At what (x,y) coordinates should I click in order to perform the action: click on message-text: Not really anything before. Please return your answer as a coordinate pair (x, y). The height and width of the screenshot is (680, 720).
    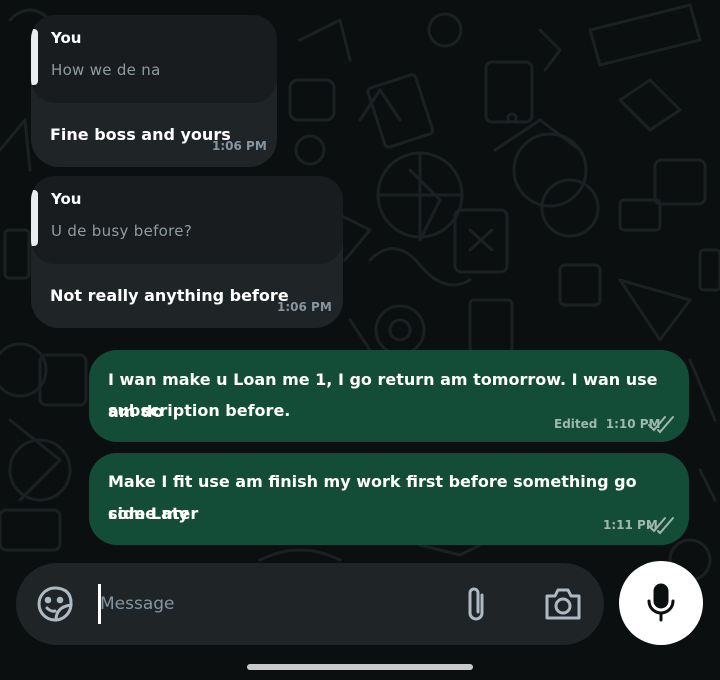
    Looking at the image, I should click on (169, 295).